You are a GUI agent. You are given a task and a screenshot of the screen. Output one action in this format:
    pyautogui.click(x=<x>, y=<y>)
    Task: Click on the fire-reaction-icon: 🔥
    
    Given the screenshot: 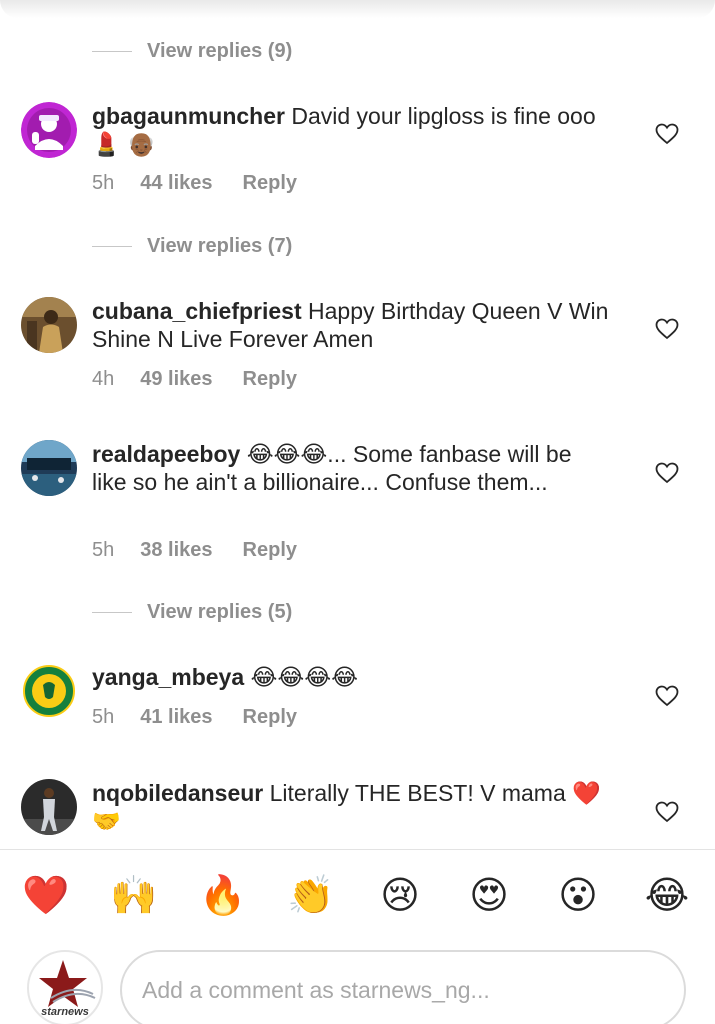 What is the action you would take?
    pyautogui.click(x=223, y=896)
    